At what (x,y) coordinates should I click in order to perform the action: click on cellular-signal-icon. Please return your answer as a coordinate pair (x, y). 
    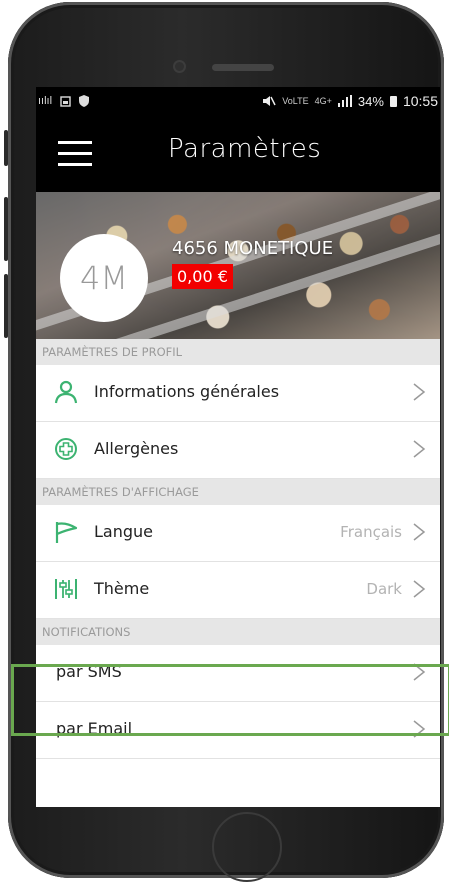
    Looking at the image, I should click on (344, 101).